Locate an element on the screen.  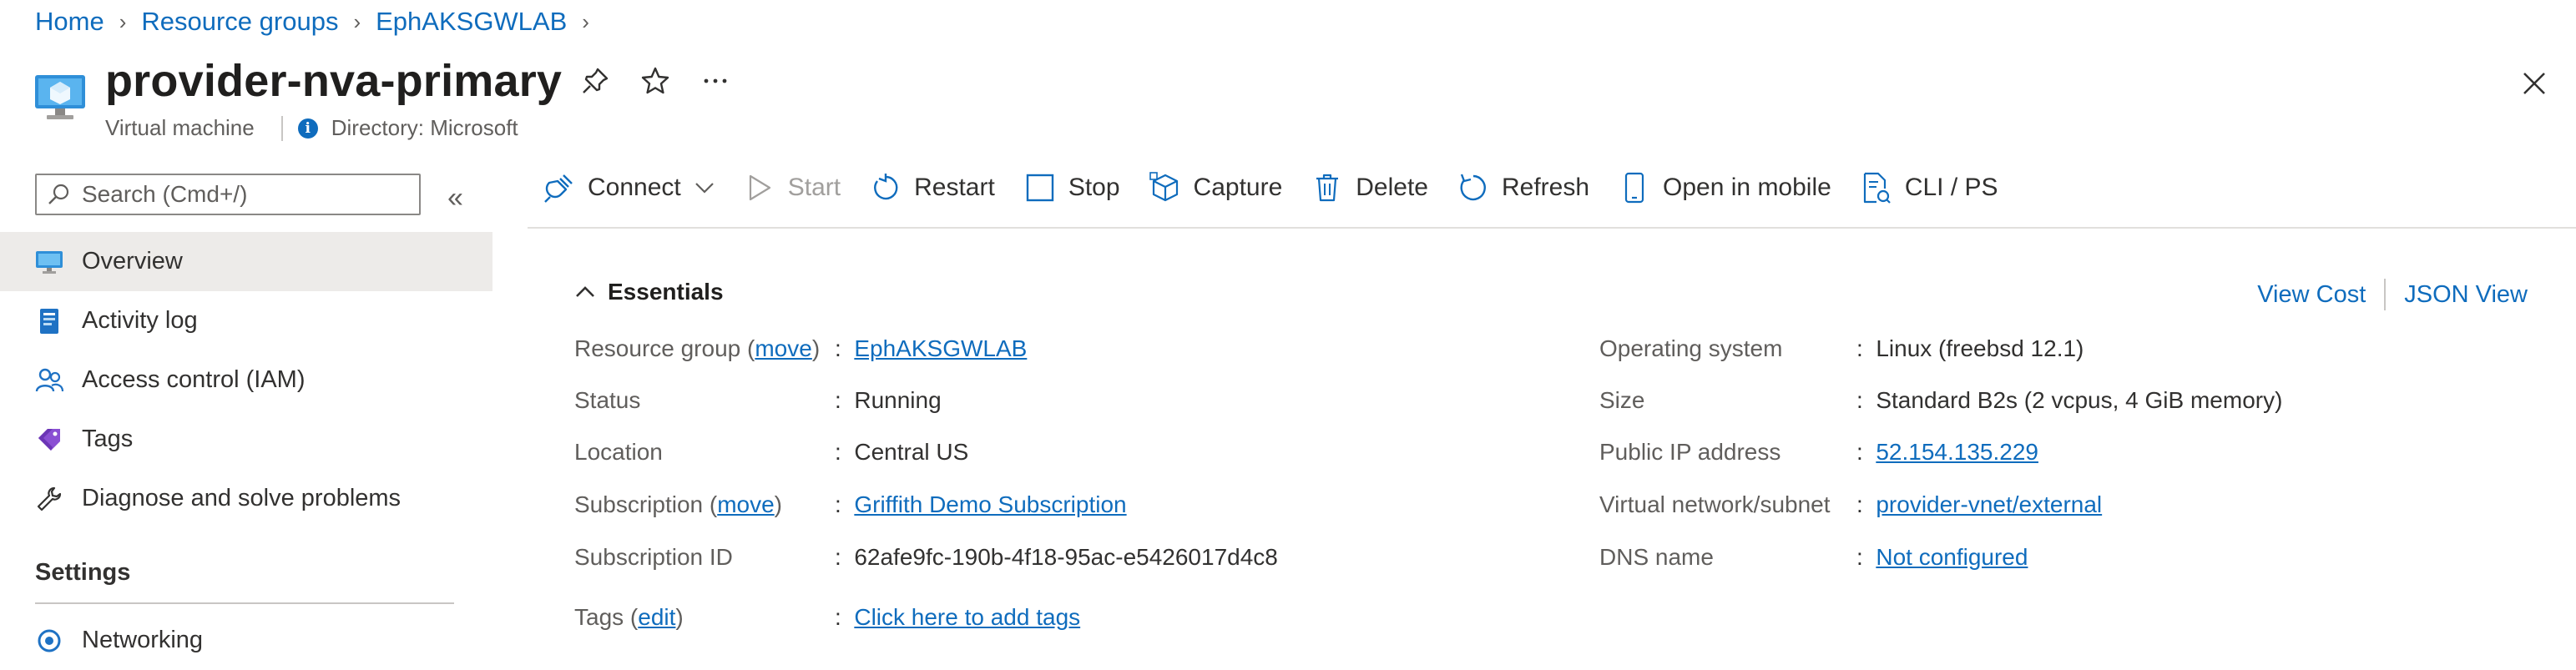
prop-public-ip-value: : 52.154.135.229 is located at coordinates (1947, 453).